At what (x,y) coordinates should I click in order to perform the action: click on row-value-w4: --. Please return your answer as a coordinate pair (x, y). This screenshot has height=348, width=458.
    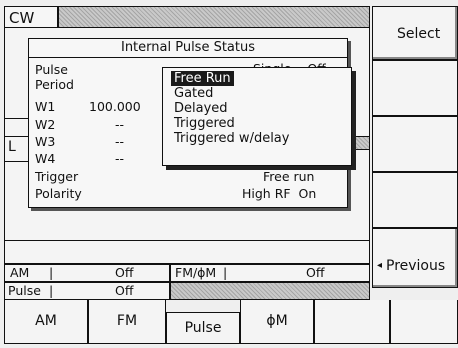
    Looking at the image, I should click on (120, 158).